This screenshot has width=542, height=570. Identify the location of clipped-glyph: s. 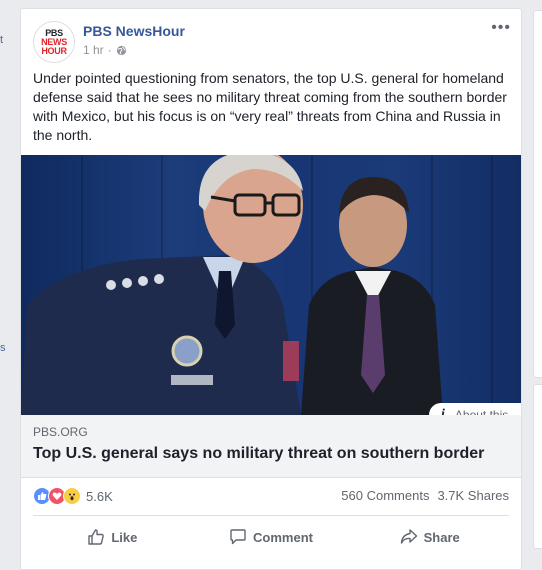
(3, 348).